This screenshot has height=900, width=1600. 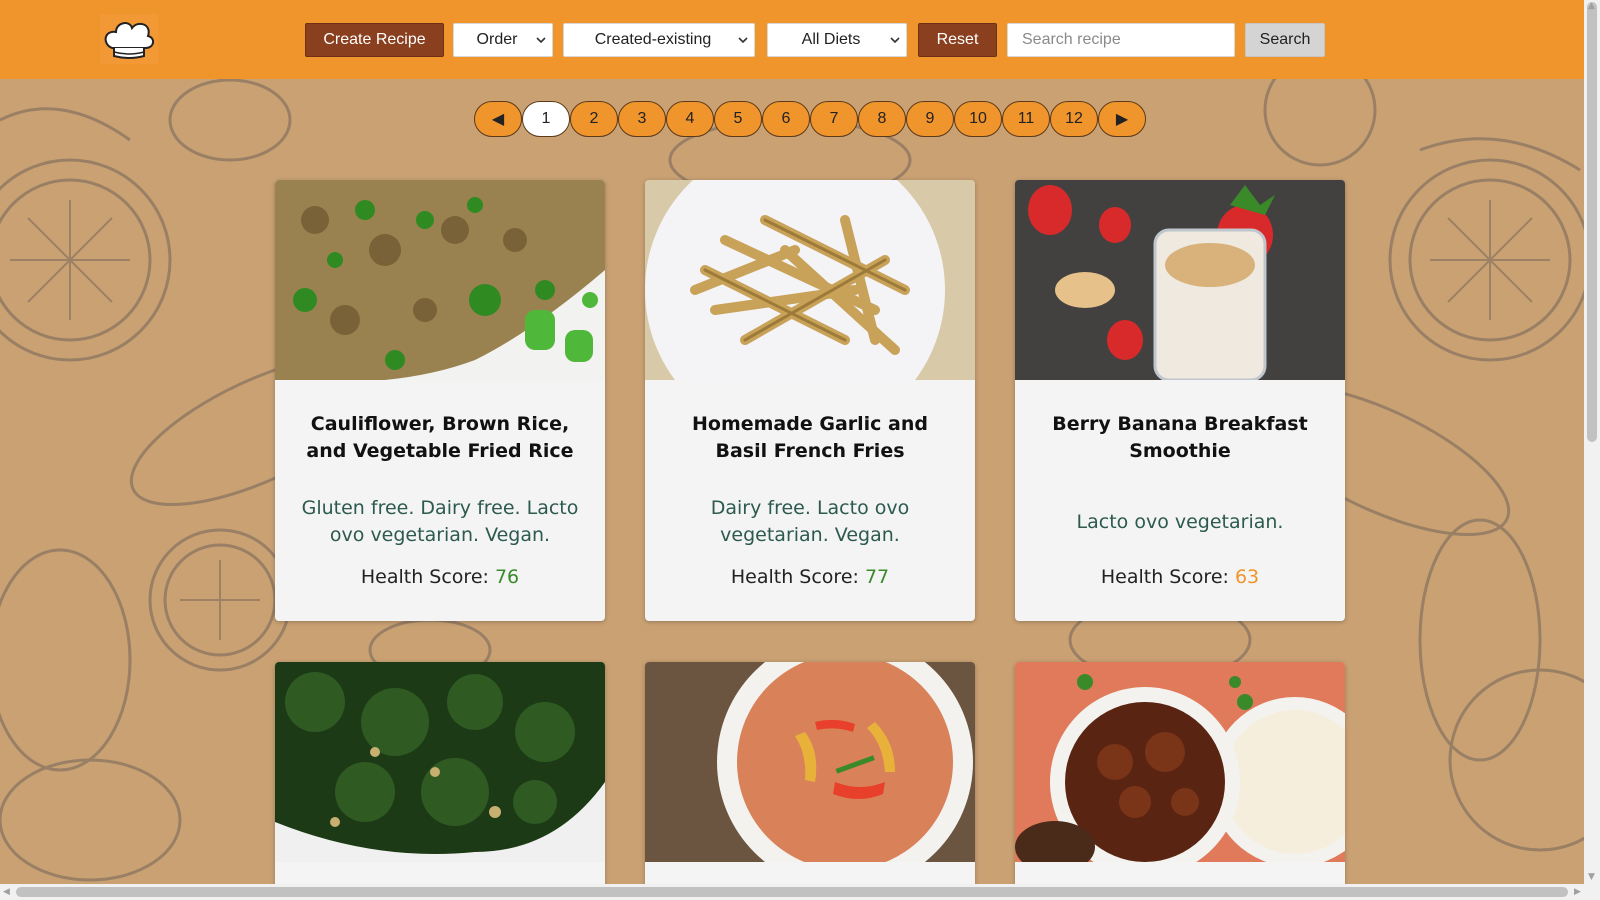 What do you see at coordinates (877, 577) in the screenshot?
I see `health-score-value: 77` at bounding box center [877, 577].